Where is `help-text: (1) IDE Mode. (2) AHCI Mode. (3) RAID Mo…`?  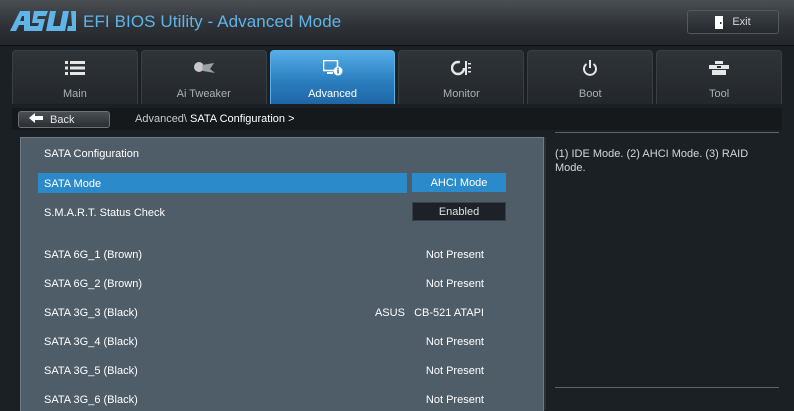 help-text: (1) IDE Mode. (2) AHCI Mode. (3) RAID Mo… is located at coordinates (652, 161).